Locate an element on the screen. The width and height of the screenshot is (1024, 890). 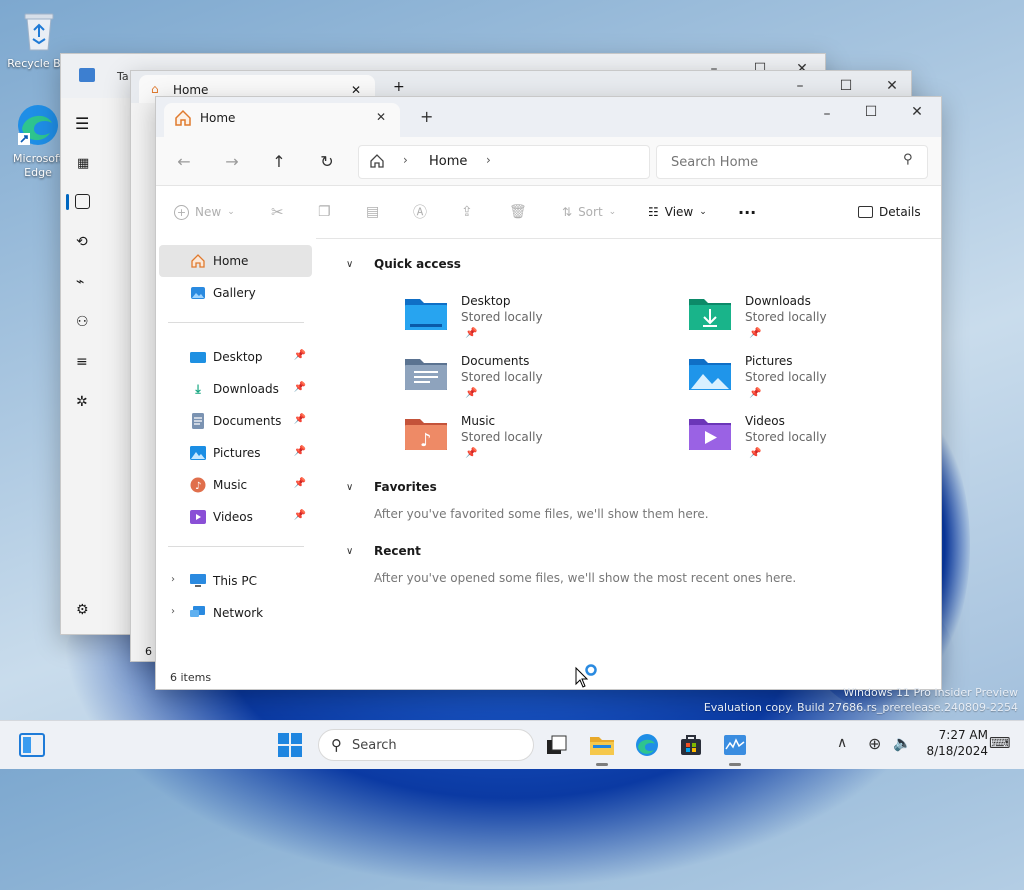
quick-access-item-music: ♪ Music Stored locally 📌 is located at coordinates (534, 442).